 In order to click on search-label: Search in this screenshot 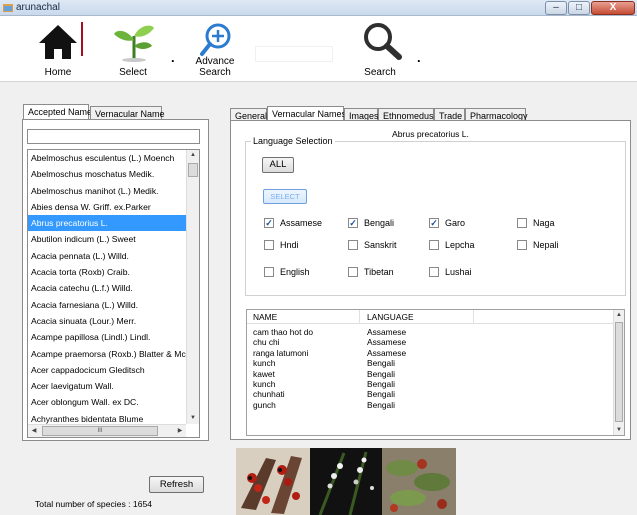, I will do `click(380, 72)`.